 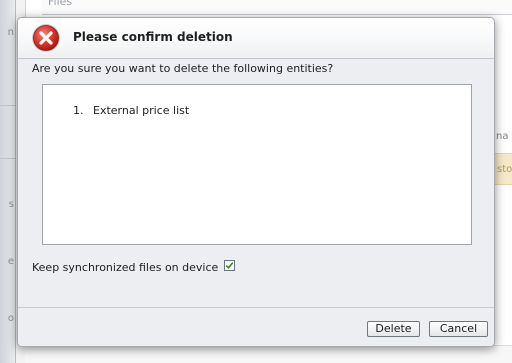 I want to click on cancel-button: Cancel, so click(x=458, y=329).